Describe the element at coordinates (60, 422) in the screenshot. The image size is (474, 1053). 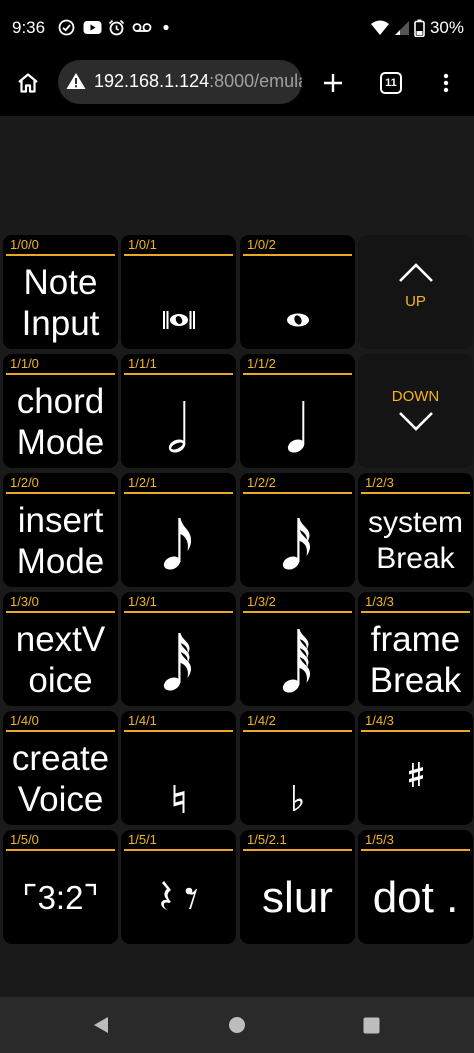
I see `key-text: chord Mode` at that location.